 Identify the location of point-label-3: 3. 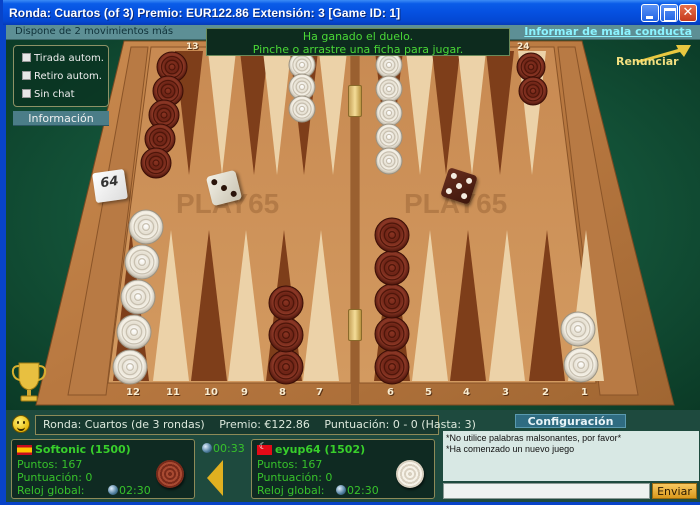
(505, 392).